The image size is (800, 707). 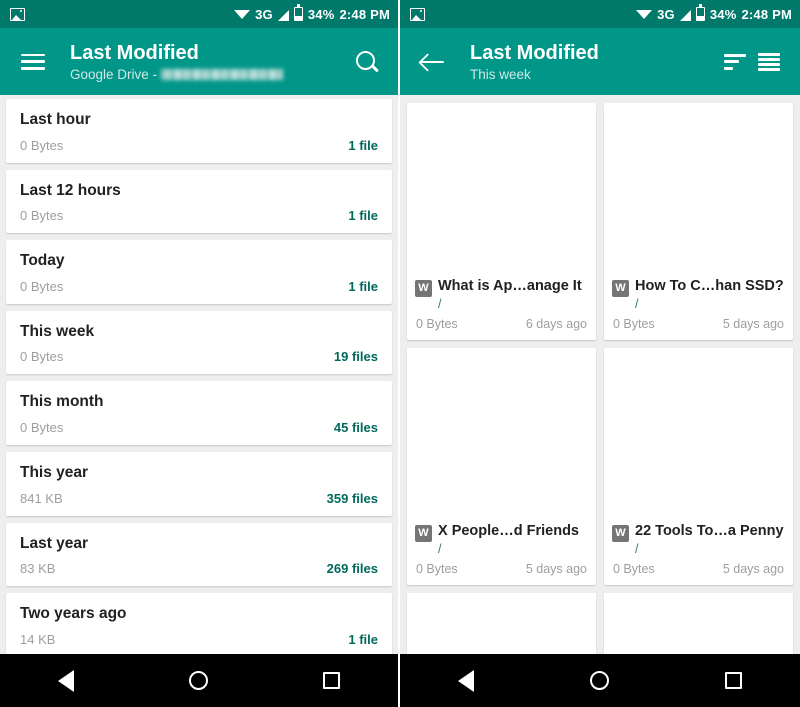 What do you see at coordinates (500, 74) in the screenshot?
I see `page-subtitle: This week` at bounding box center [500, 74].